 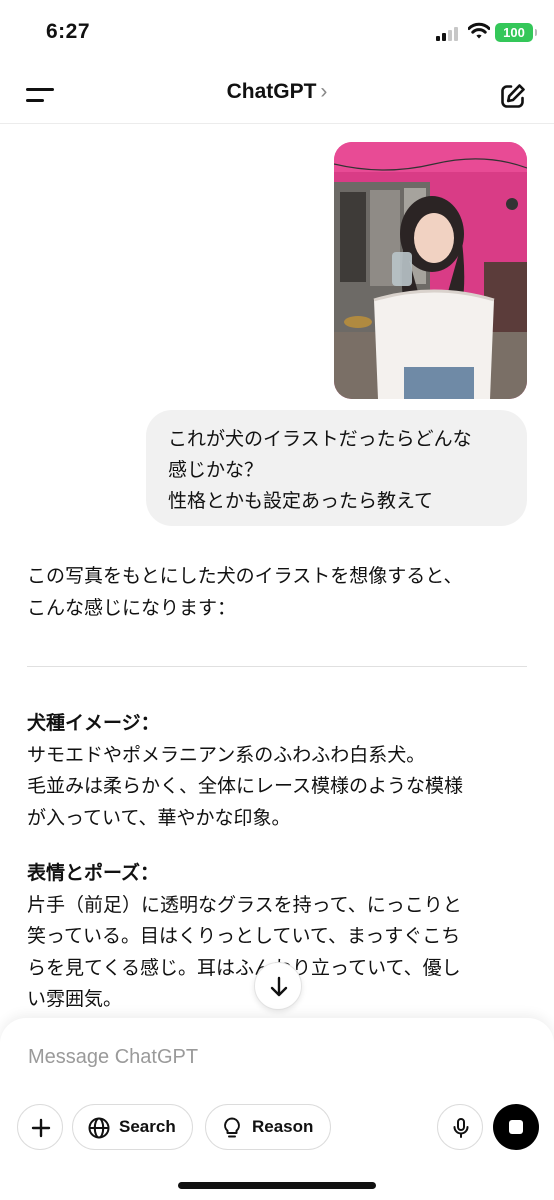 What do you see at coordinates (147, 1126) in the screenshot?
I see `search-button-label: Search` at bounding box center [147, 1126].